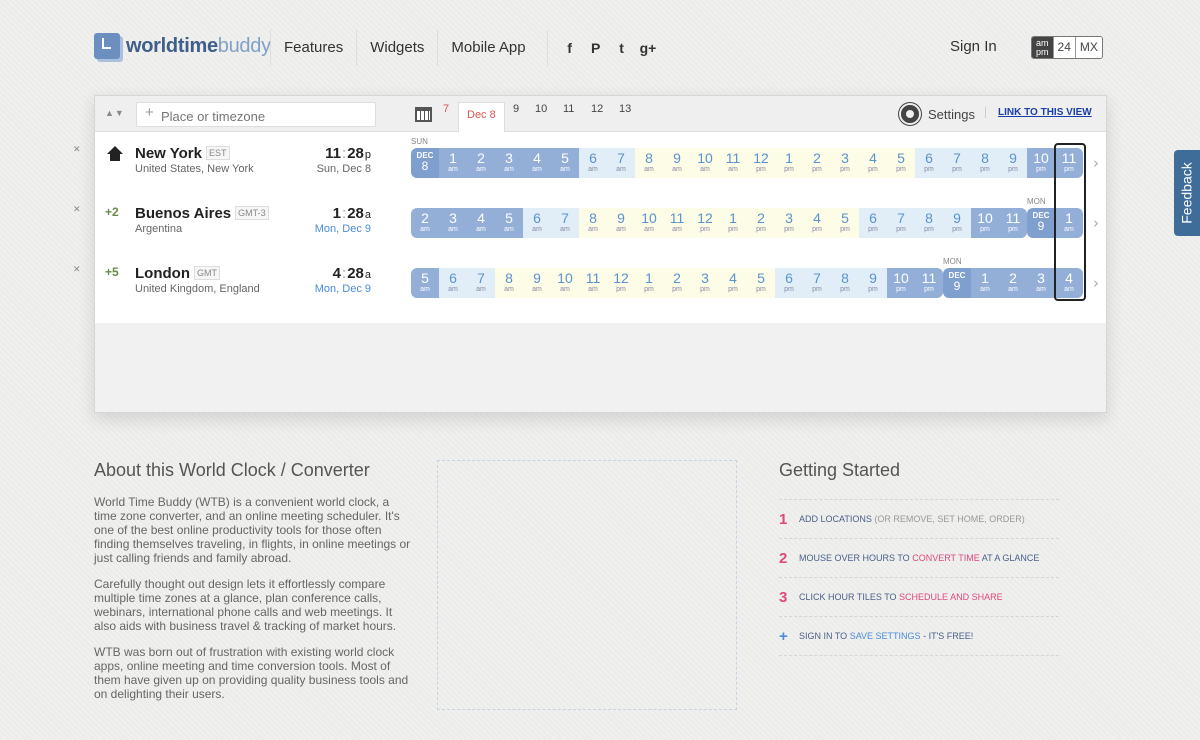 This screenshot has width=1200, height=740. Describe the element at coordinates (570, 48) in the screenshot. I see `facebook-icon: f` at that location.